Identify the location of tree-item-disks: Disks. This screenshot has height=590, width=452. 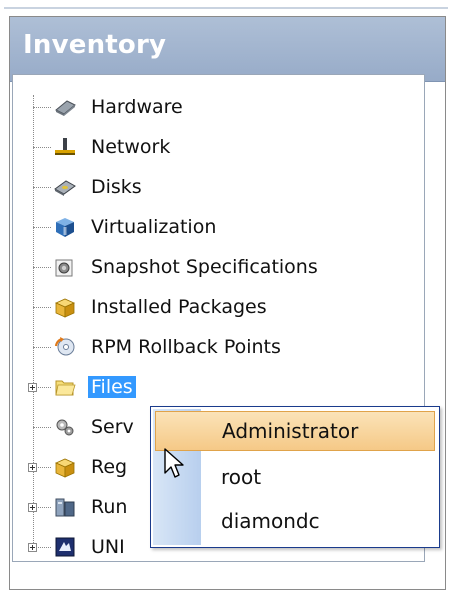
(116, 187).